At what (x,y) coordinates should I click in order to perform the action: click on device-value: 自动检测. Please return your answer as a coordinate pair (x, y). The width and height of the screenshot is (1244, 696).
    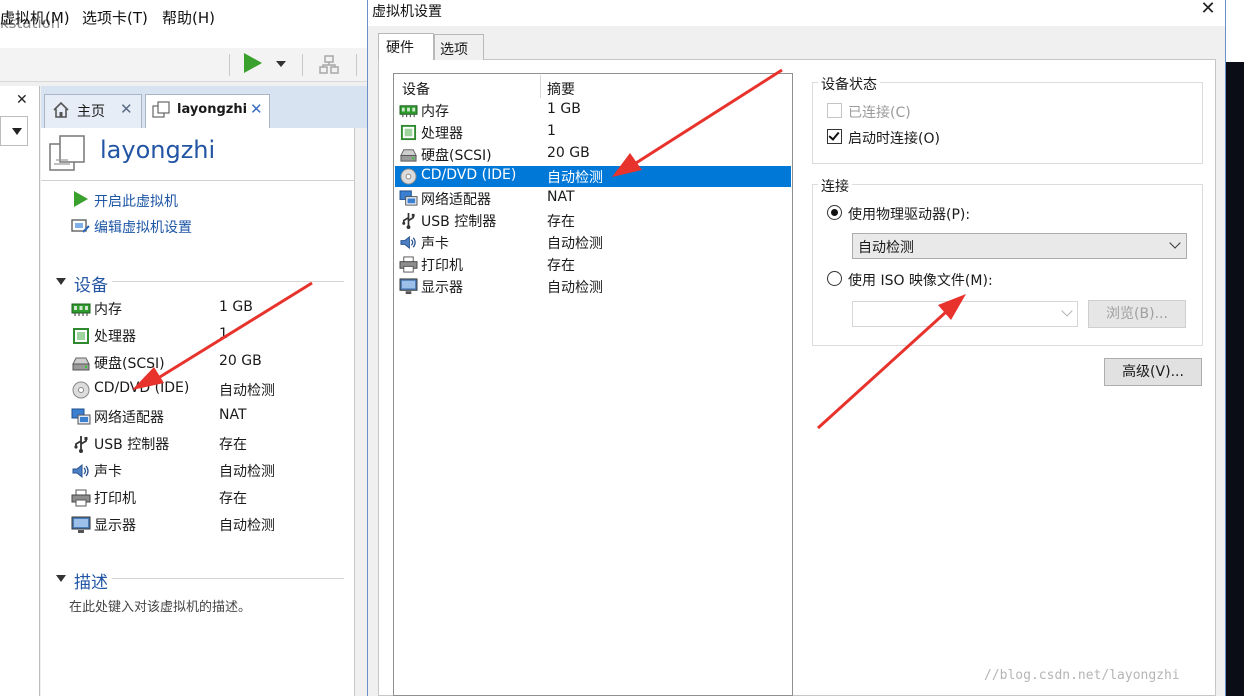
    Looking at the image, I should click on (247, 472).